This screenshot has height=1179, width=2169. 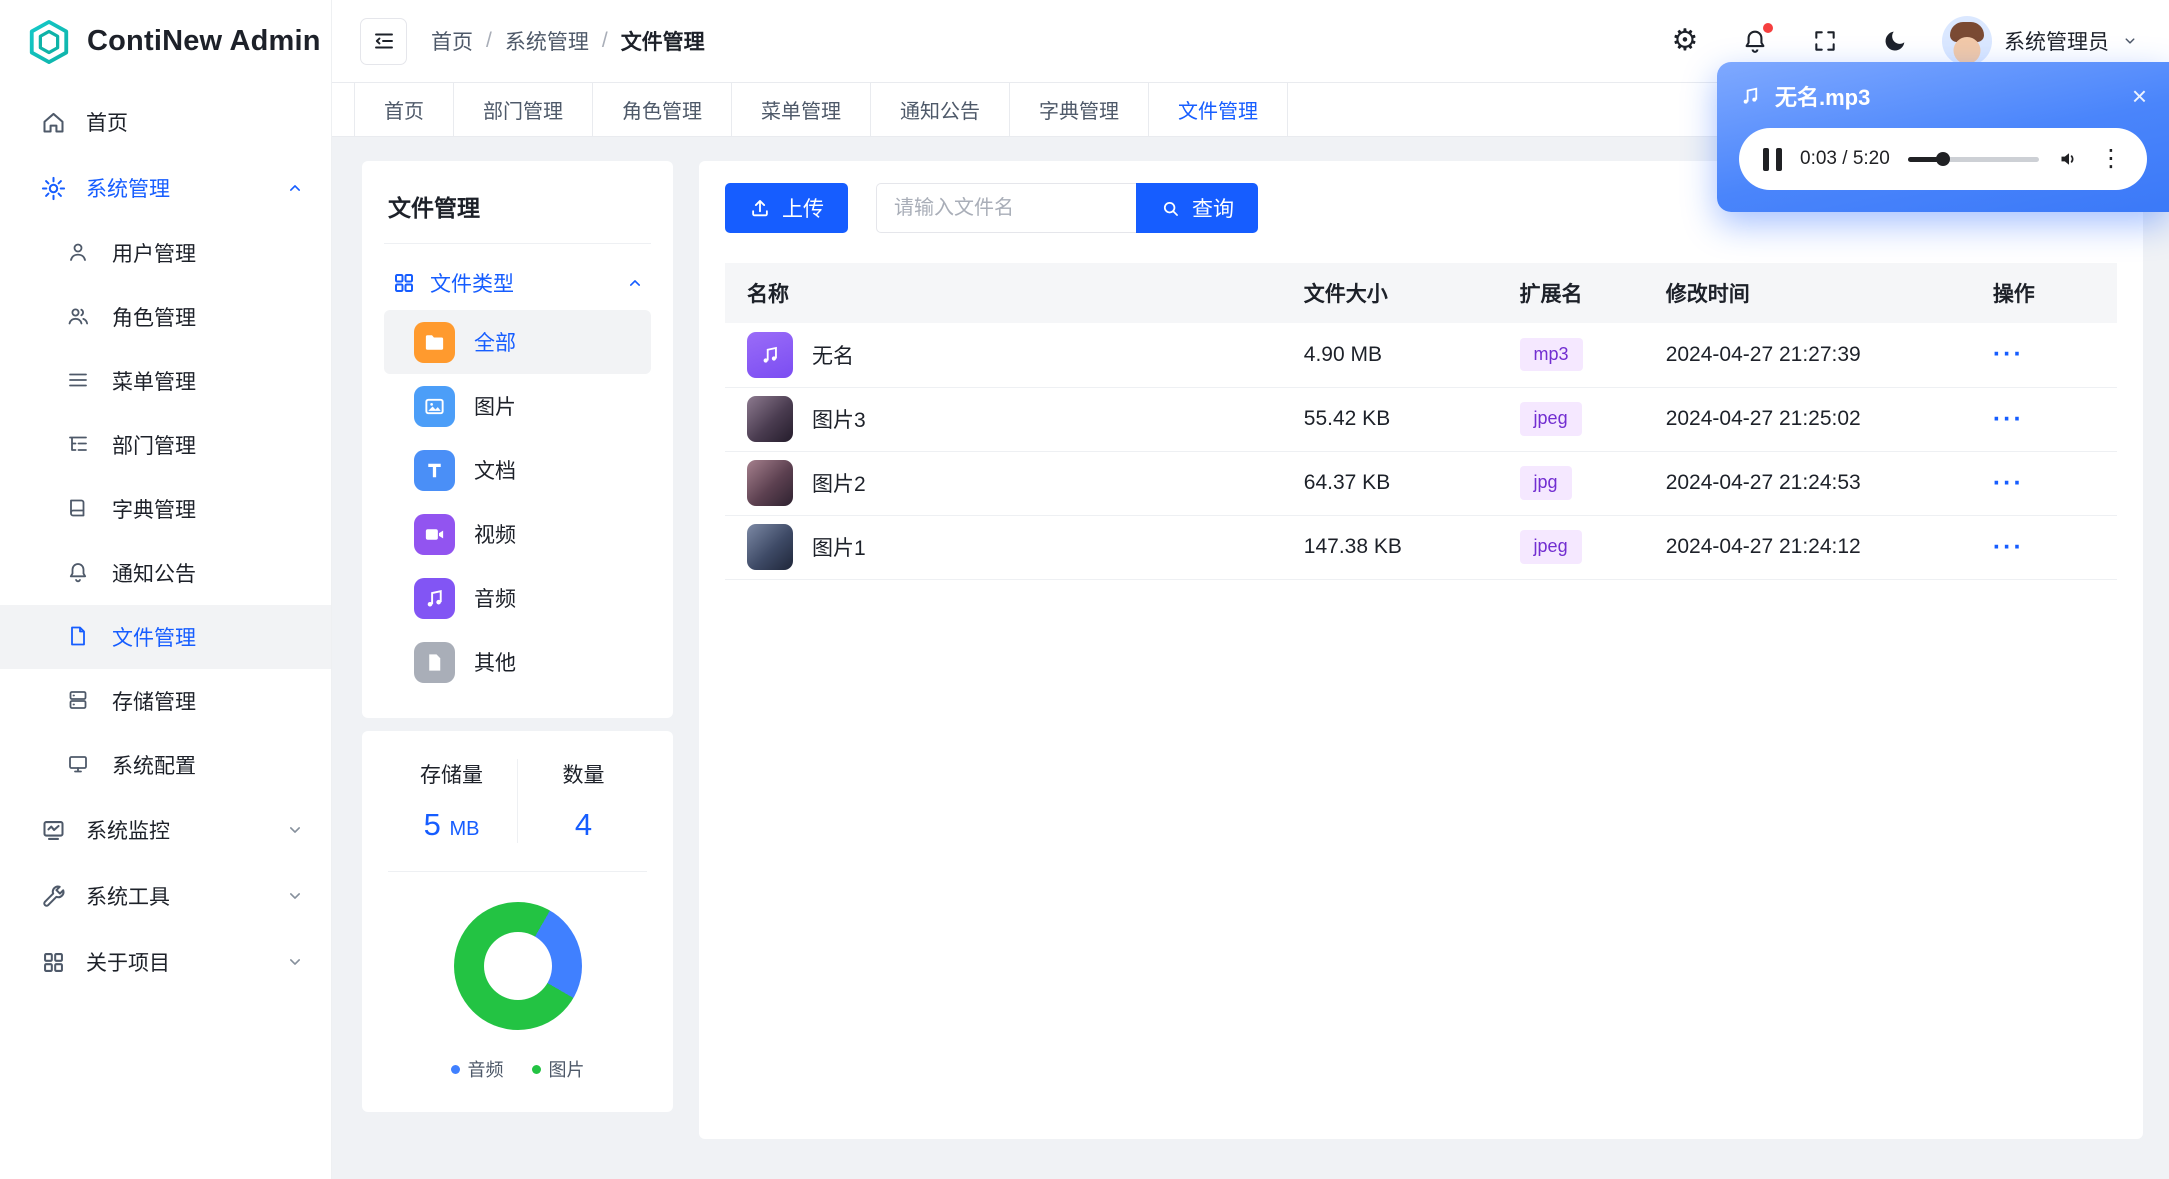 I want to click on sidebar-item-dict-management: 字典管理, so click(x=165, y=509).